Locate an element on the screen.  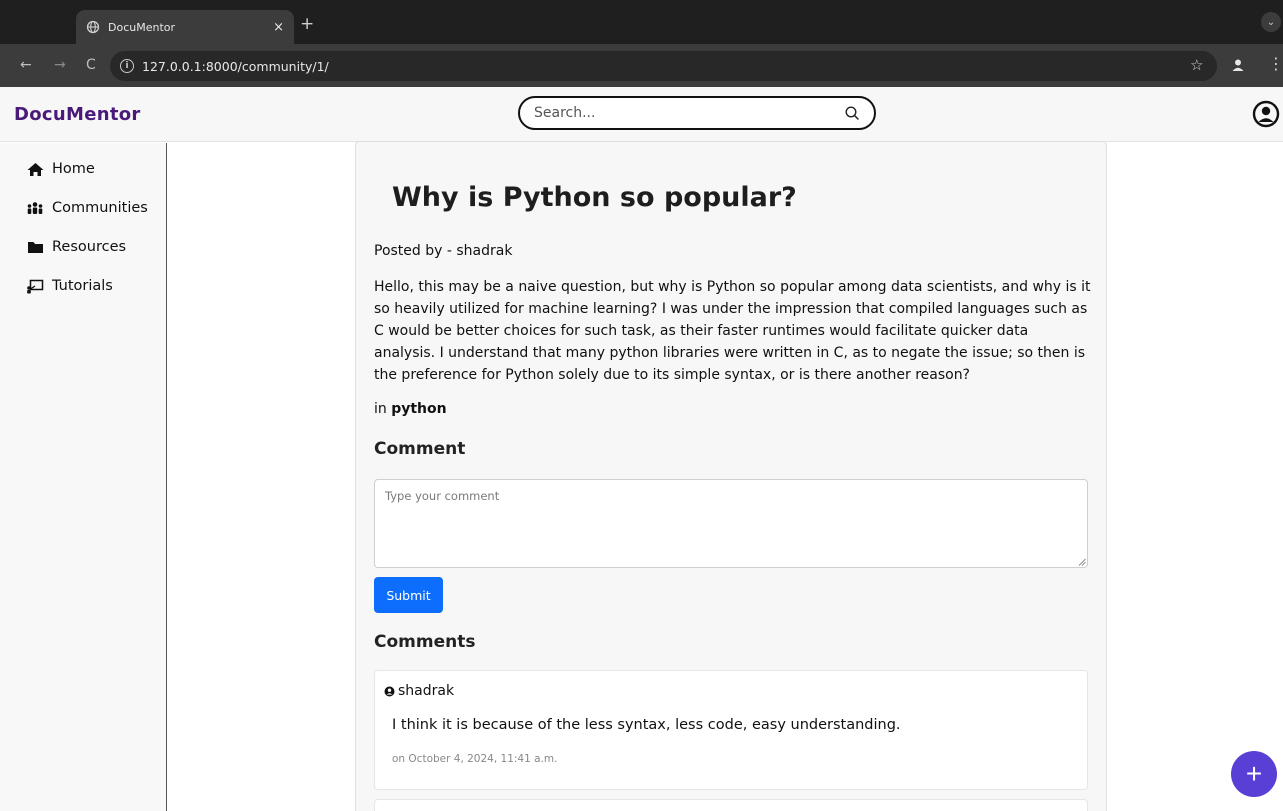
sidebar-item-resources: Resources is located at coordinates (76, 247).